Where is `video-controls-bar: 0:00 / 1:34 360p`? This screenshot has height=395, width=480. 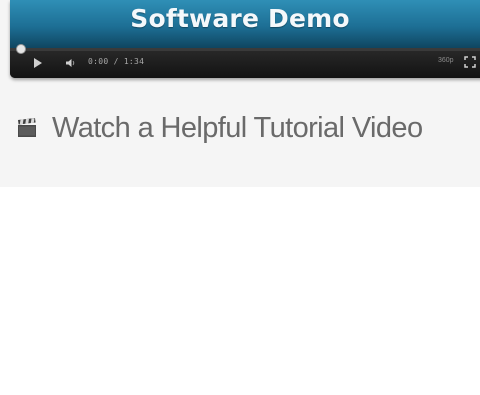
video-controls-bar: 0:00 / 1:34 360p is located at coordinates (245, 61).